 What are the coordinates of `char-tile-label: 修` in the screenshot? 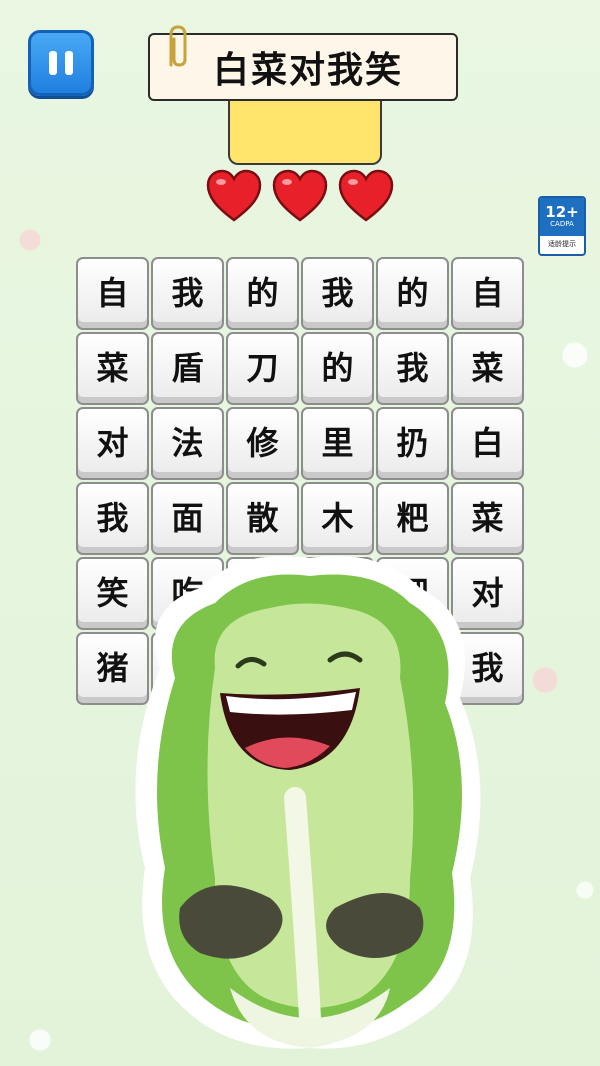 It's located at (262, 442).